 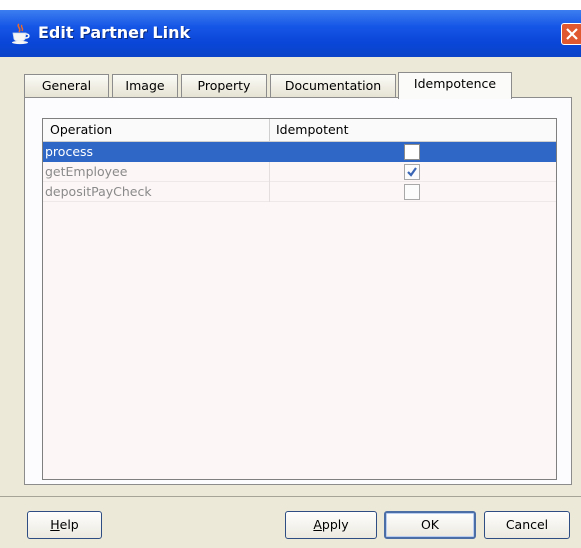 What do you see at coordinates (269, 130) in the screenshot?
I see `column-separator` at bounding box center [269, 130].